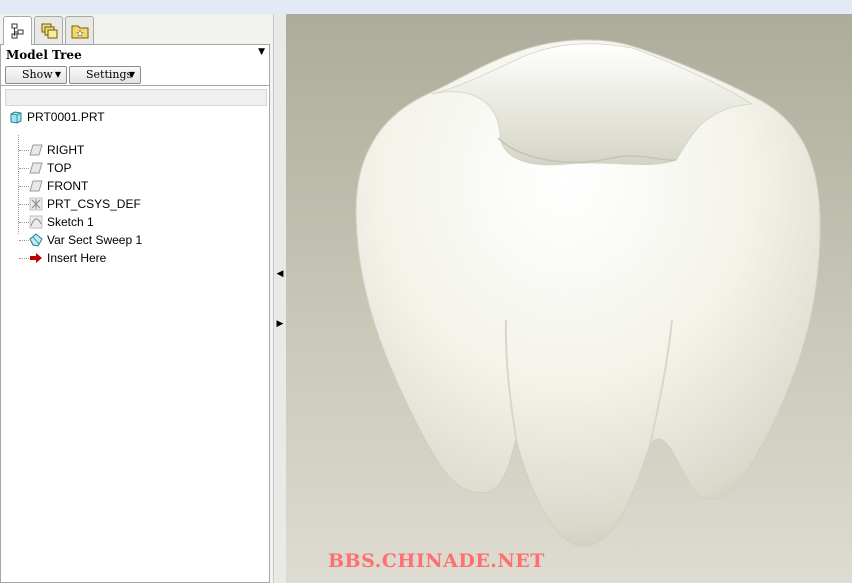 Image resolution: width=852 pixels, height=583 pixels. What do you see at coordinates (135, 85) in the screenshot?
I see `toolbar-divider` at bounding box center [135, 85].